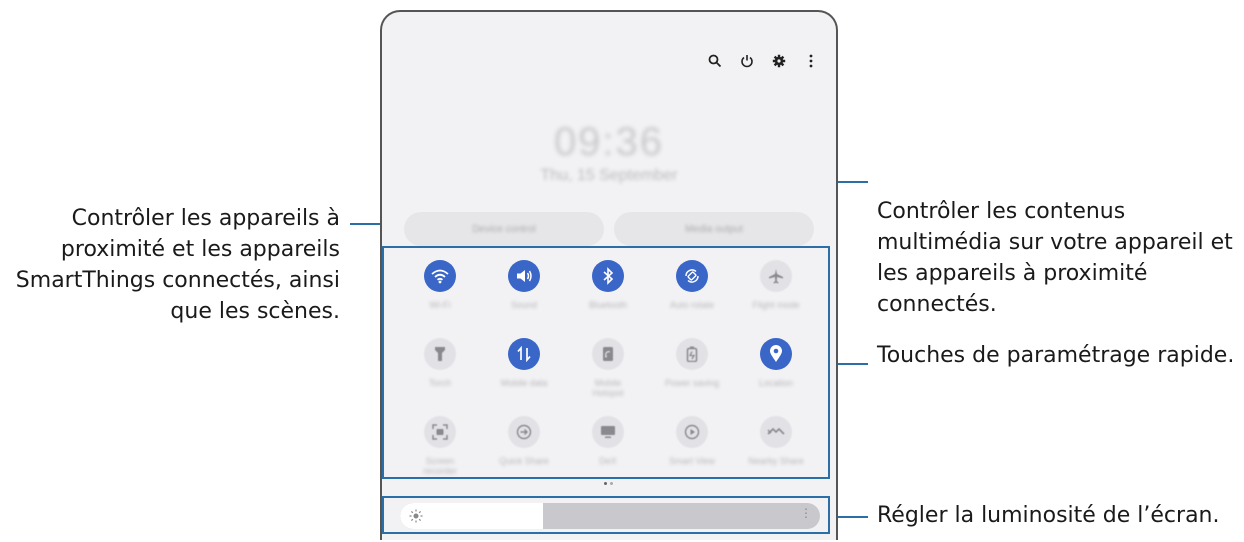  What do you see at coordinates (715, 61) in the screenshot?
I see `search-icon` at bounding box center [715, 61].